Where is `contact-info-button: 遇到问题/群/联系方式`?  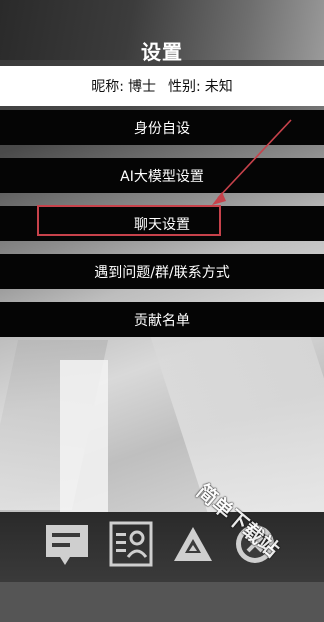 contact-info-button: 遇到问题/群/联系方式 is located at coordinates (162, 271).